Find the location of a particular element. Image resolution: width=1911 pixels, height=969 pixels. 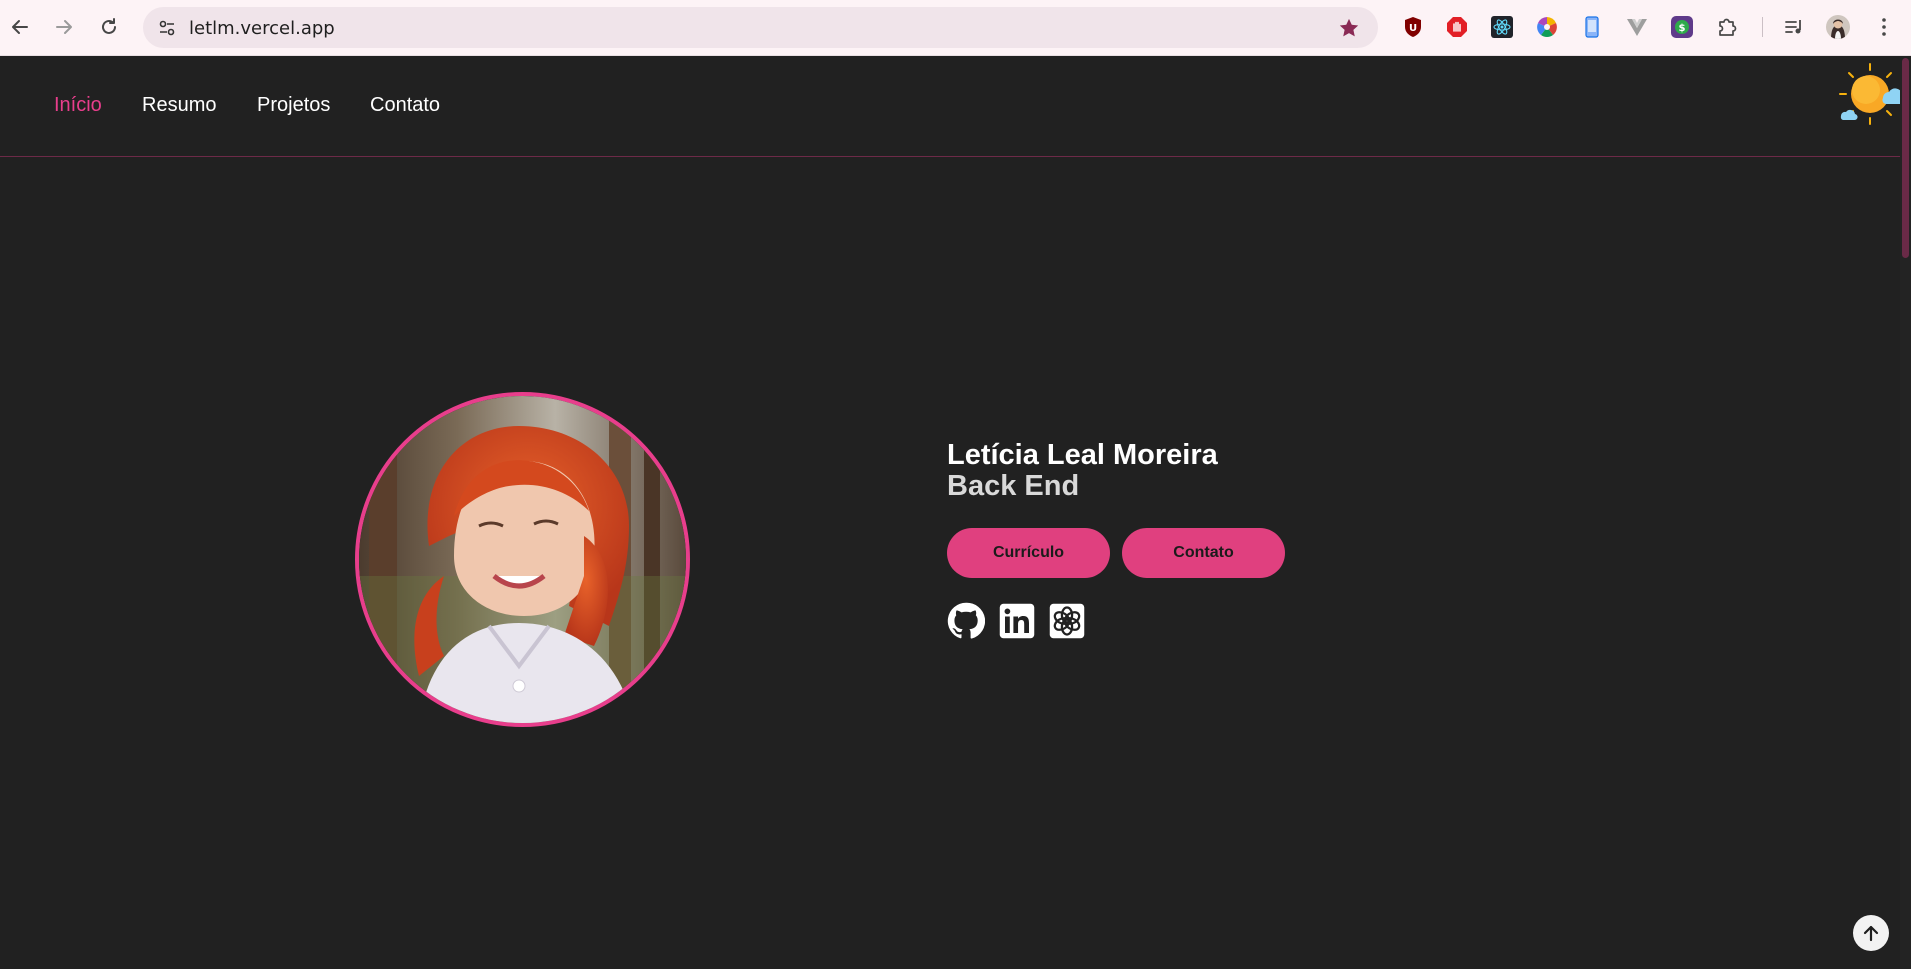

browser-toolbar: letlm.vercel.app U $ is located at coordinates (955, 28).